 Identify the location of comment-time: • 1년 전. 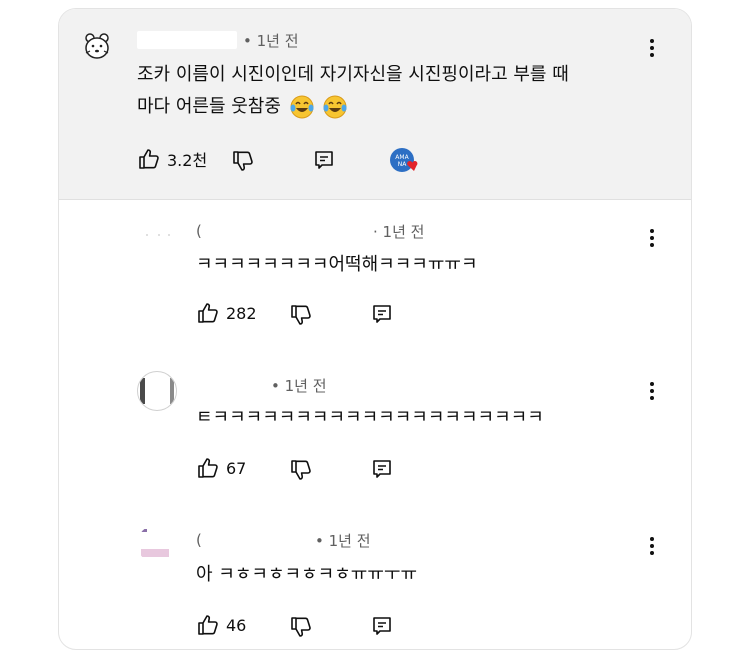
(271, 41).